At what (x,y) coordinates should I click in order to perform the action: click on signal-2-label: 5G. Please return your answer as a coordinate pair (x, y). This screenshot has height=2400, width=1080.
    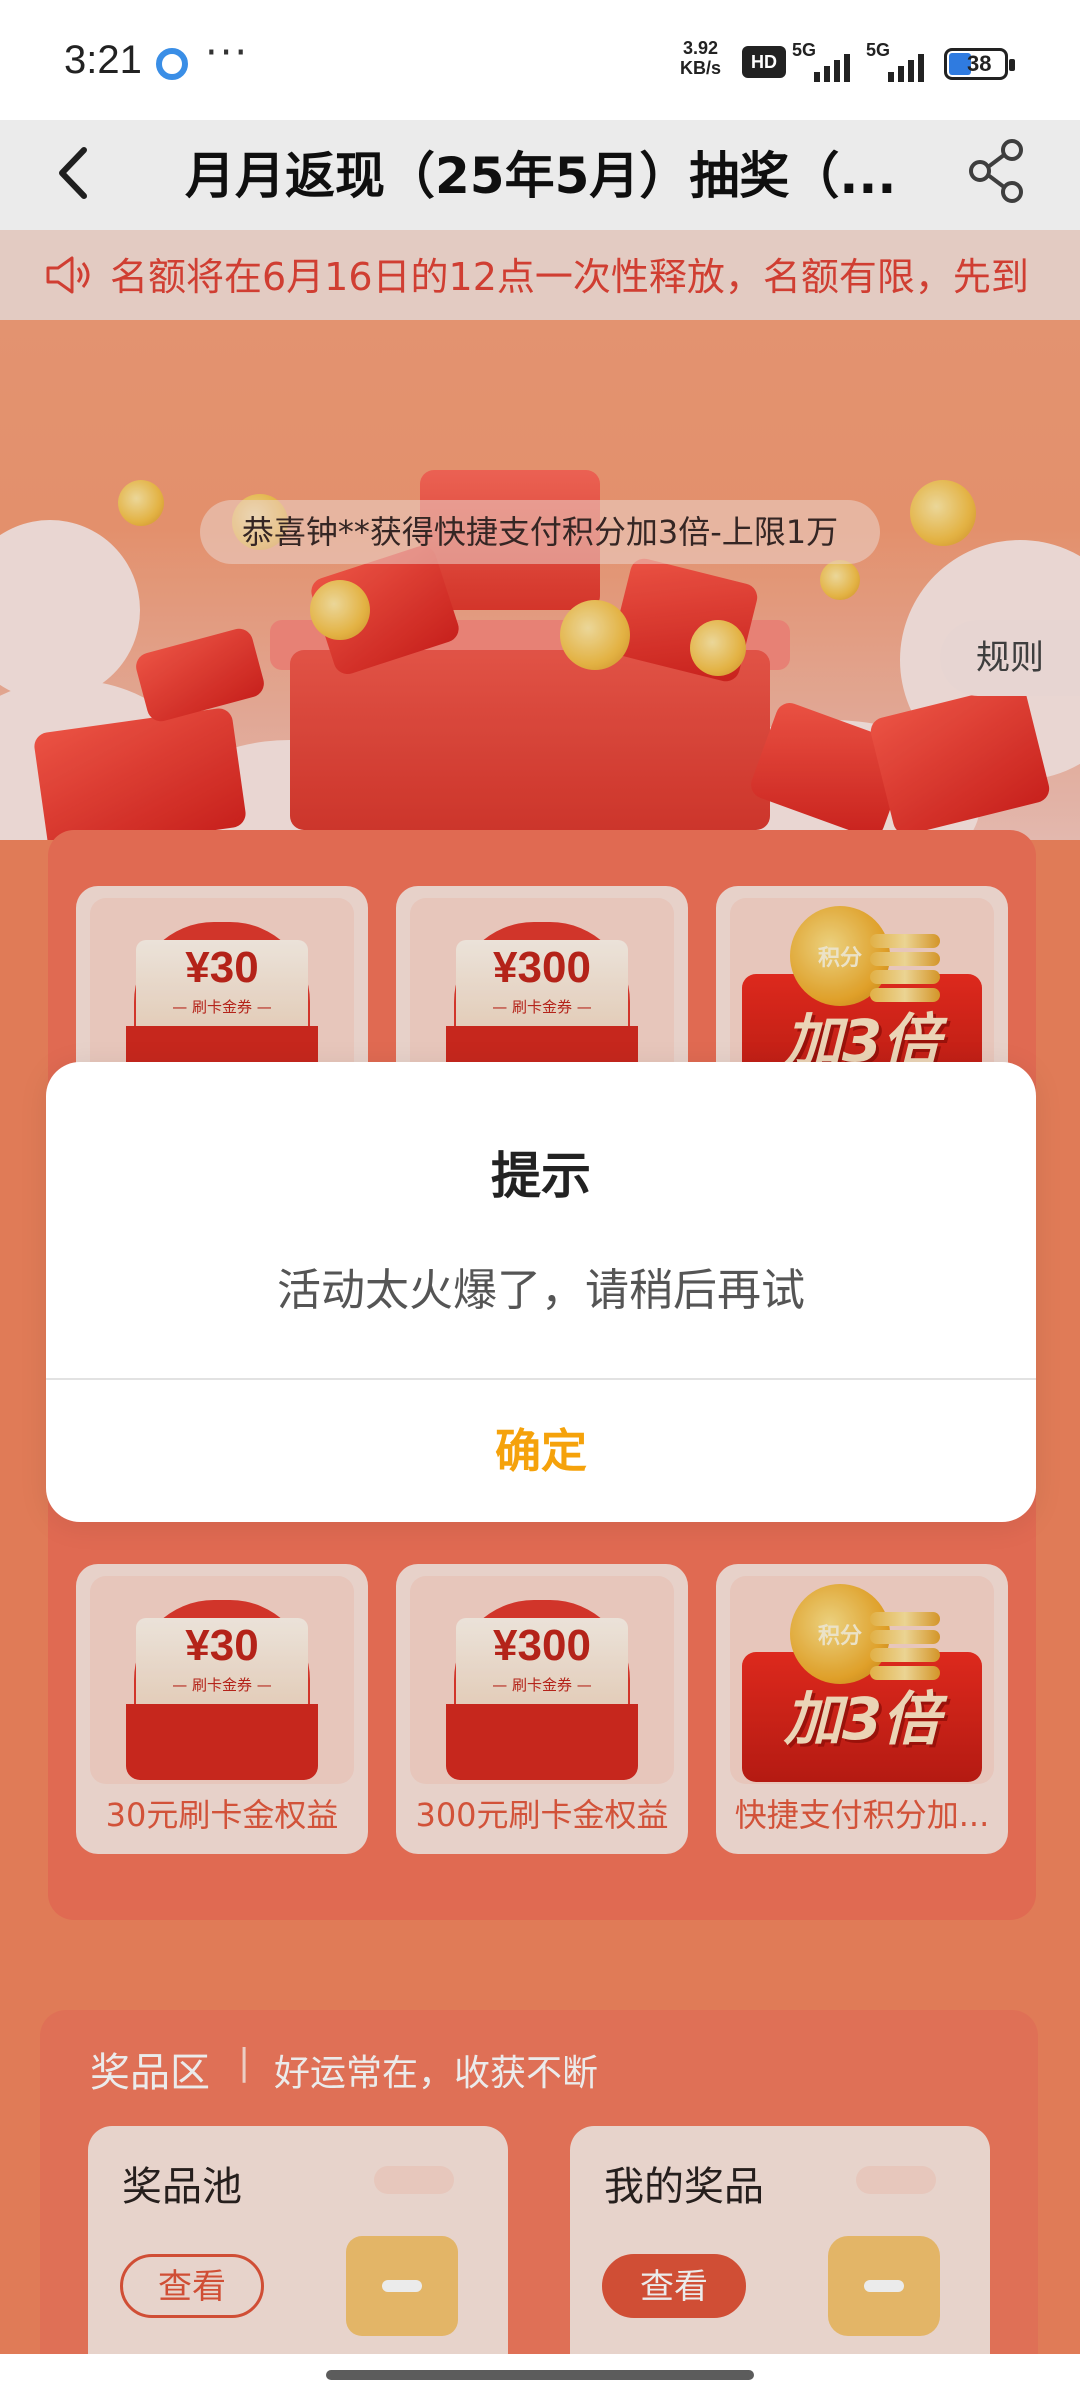
    Looking at the image, I should click on (878, 50).